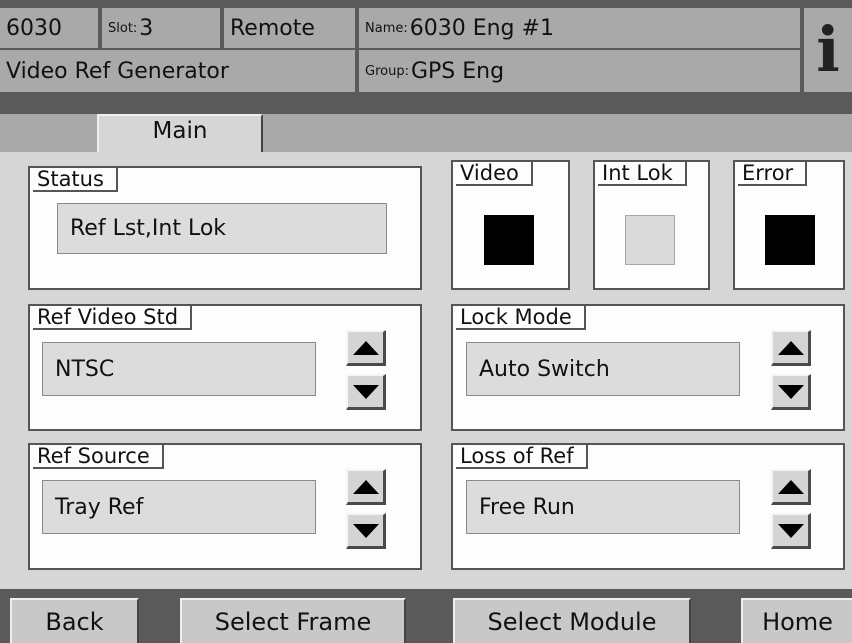  I want to click on tab-main-label: Main, so click(180, 131).